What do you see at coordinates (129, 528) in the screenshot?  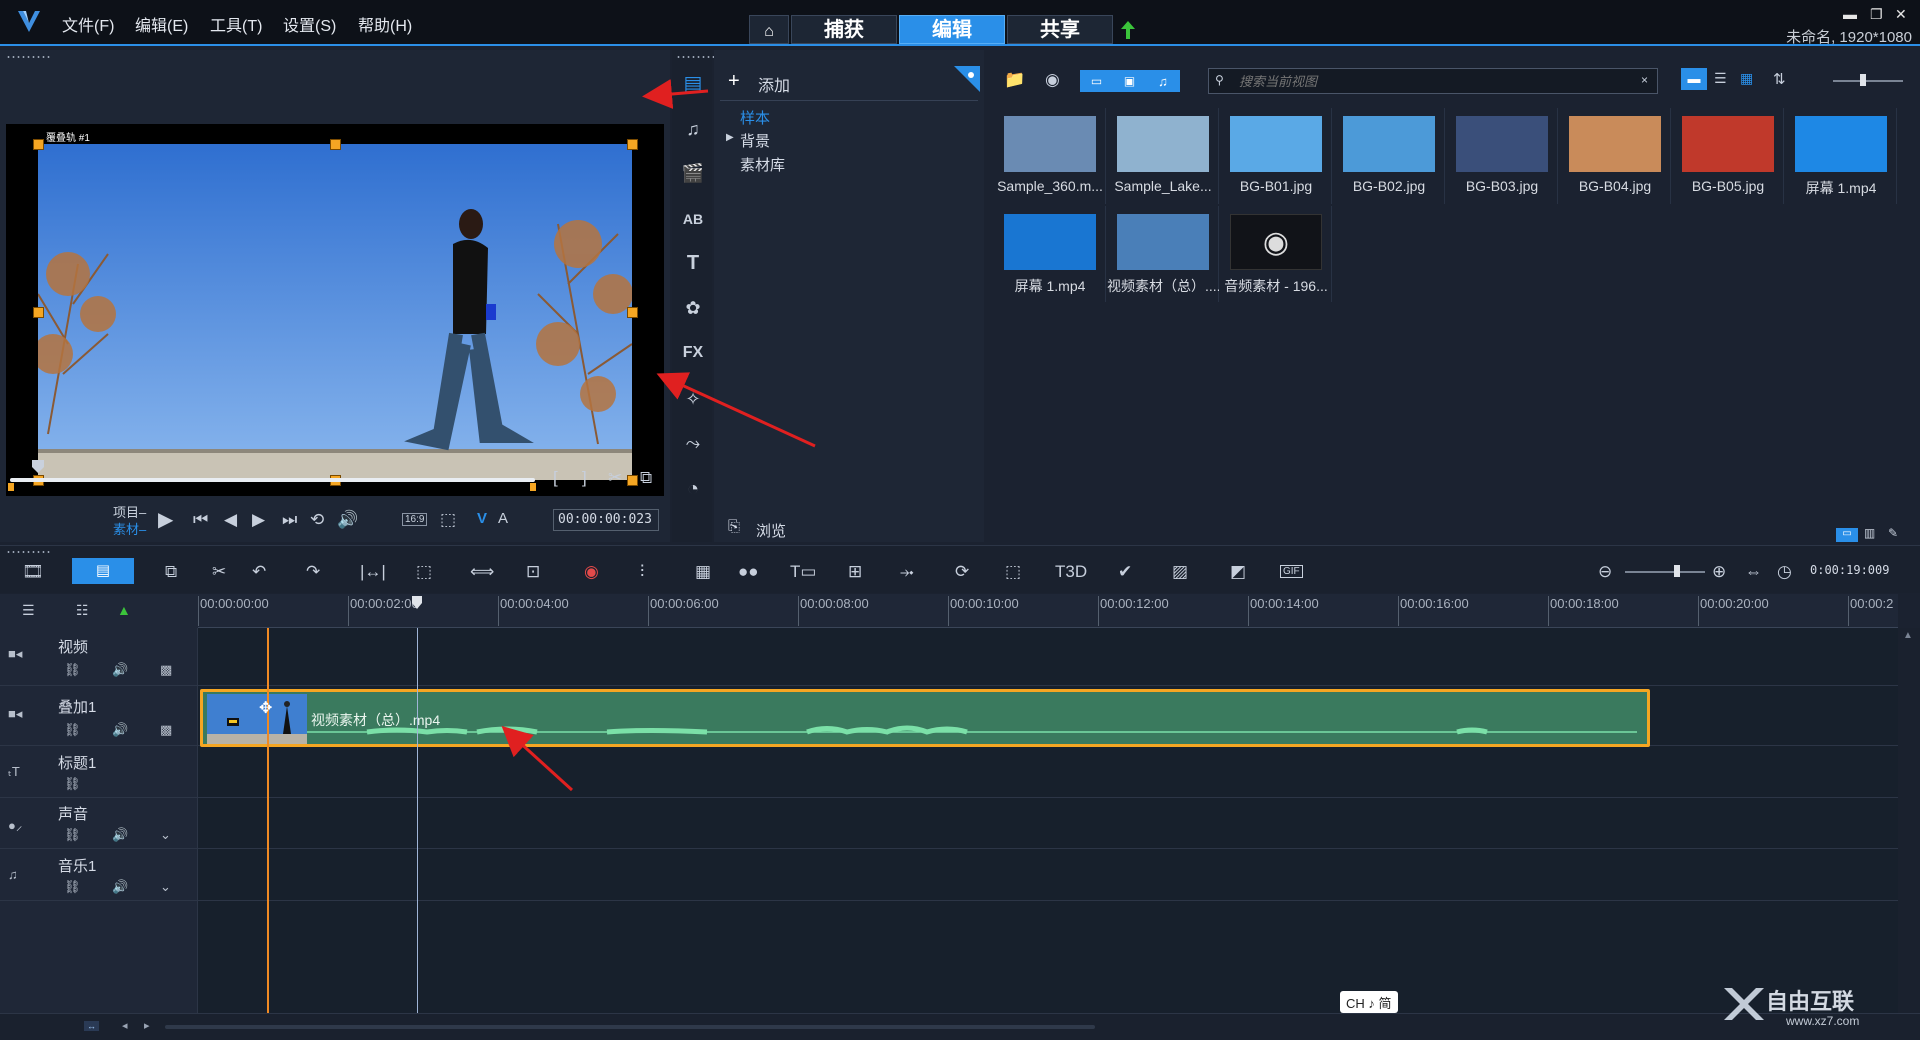 I see `clip-mode-label: 素材–` at bounding box center [129, 528].